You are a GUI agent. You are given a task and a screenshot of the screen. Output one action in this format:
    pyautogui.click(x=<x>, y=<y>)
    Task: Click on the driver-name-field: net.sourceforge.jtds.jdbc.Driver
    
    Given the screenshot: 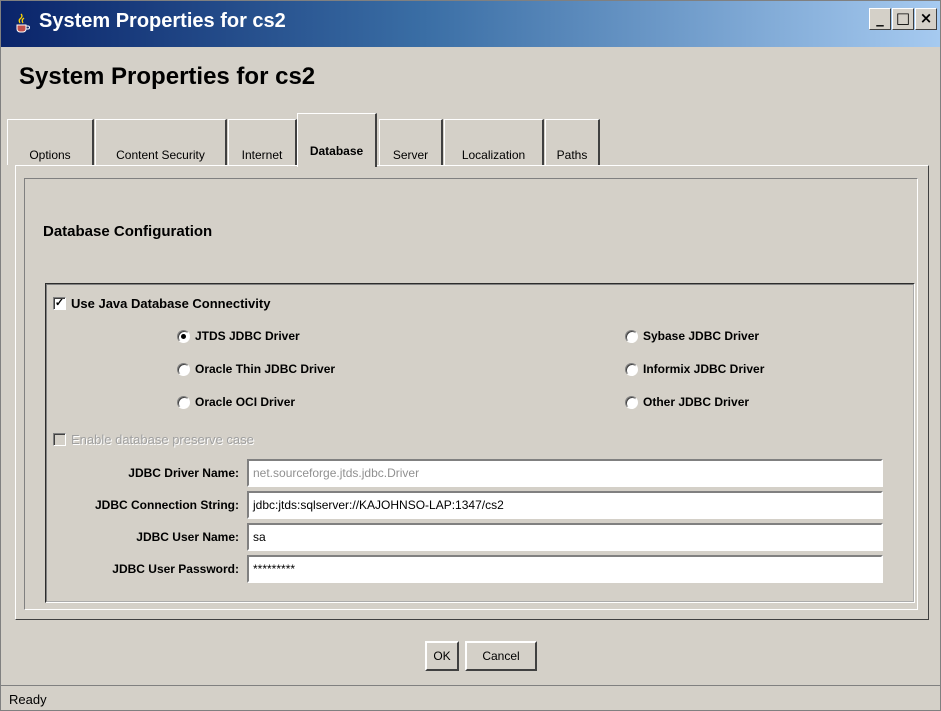 What is the action you would take?
    pyautogui.click(x=565, y=473)
    